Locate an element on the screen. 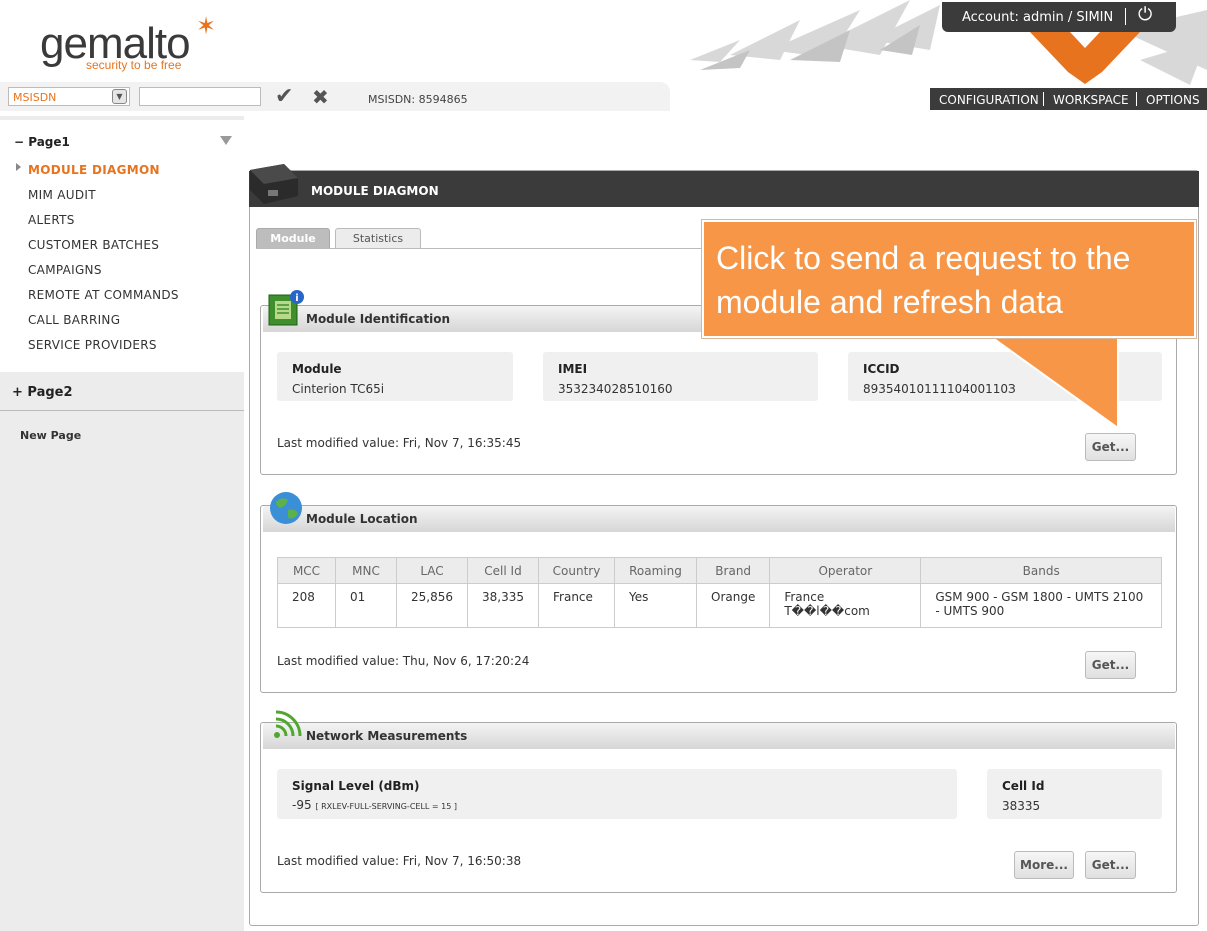  gemalto-logo: gemalto ✶ security to be free is located at coordinates (130, 45).